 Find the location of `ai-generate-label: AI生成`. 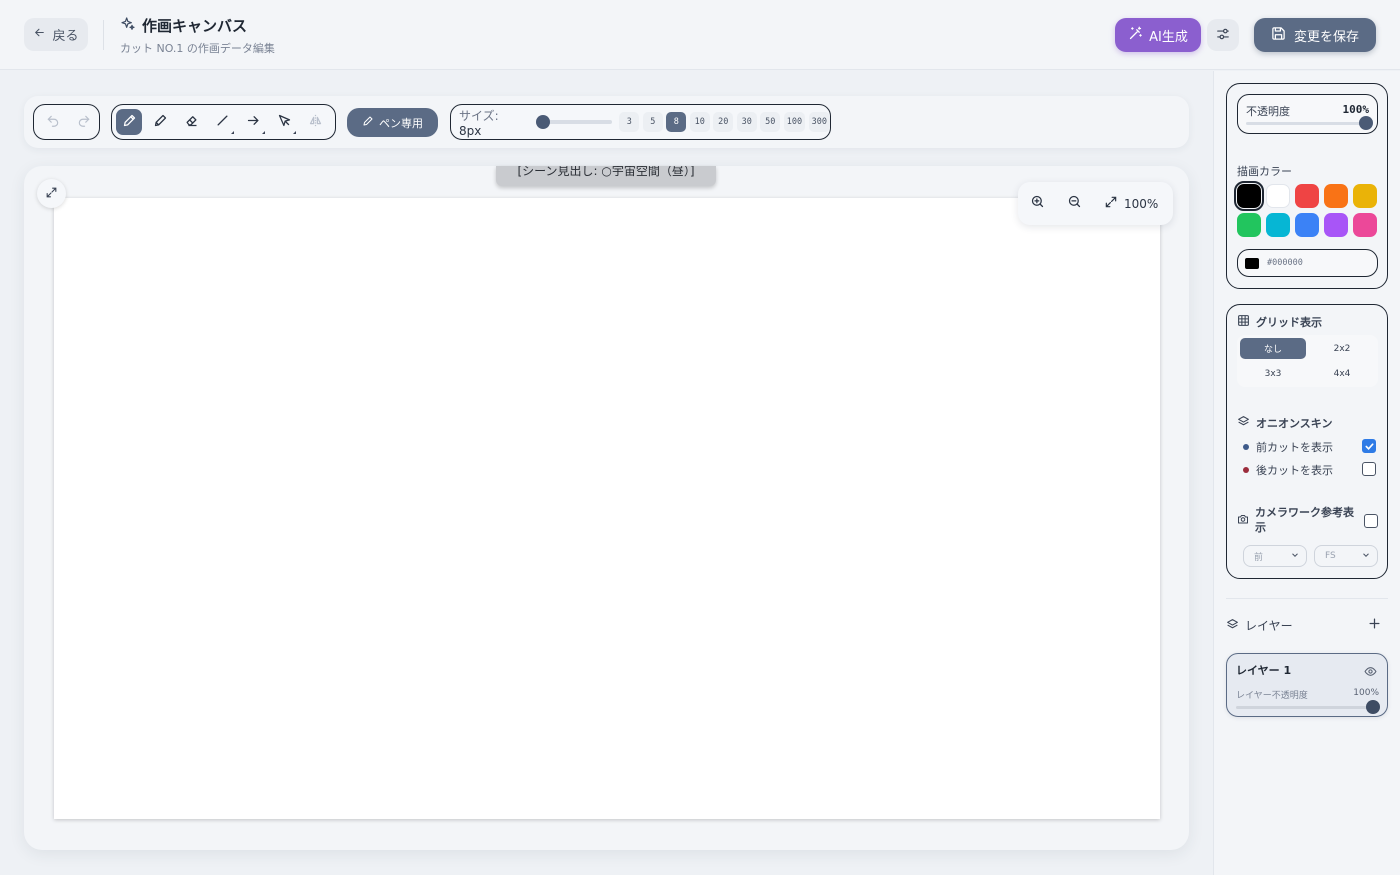

ai-generate-label: AI生成 is located at coordinates (1168, 37).